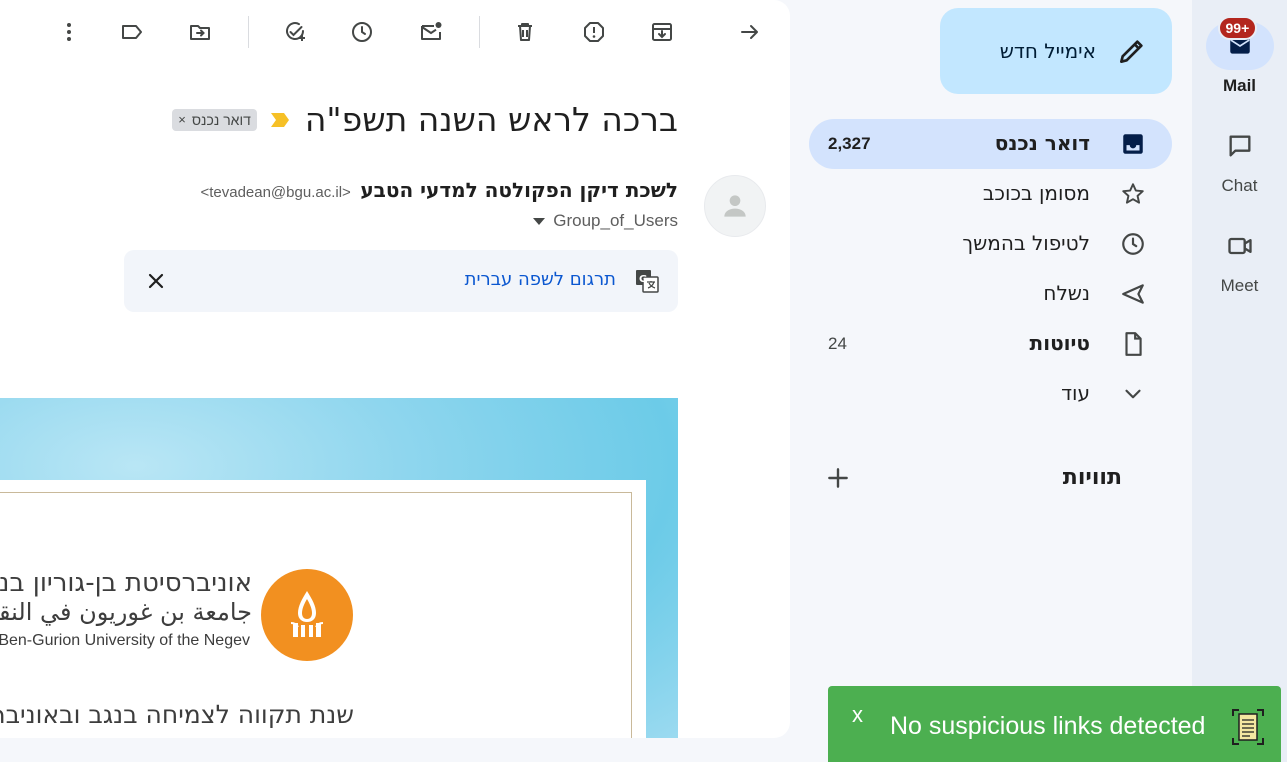 Image resolution: width=1287 pixels, height=762 pixels. What do you see at coordinates (1026, 243) in the screenshot?
I see `sidebar-item-label: לטיפול בהמשך` at bounding box center [1026, 243].